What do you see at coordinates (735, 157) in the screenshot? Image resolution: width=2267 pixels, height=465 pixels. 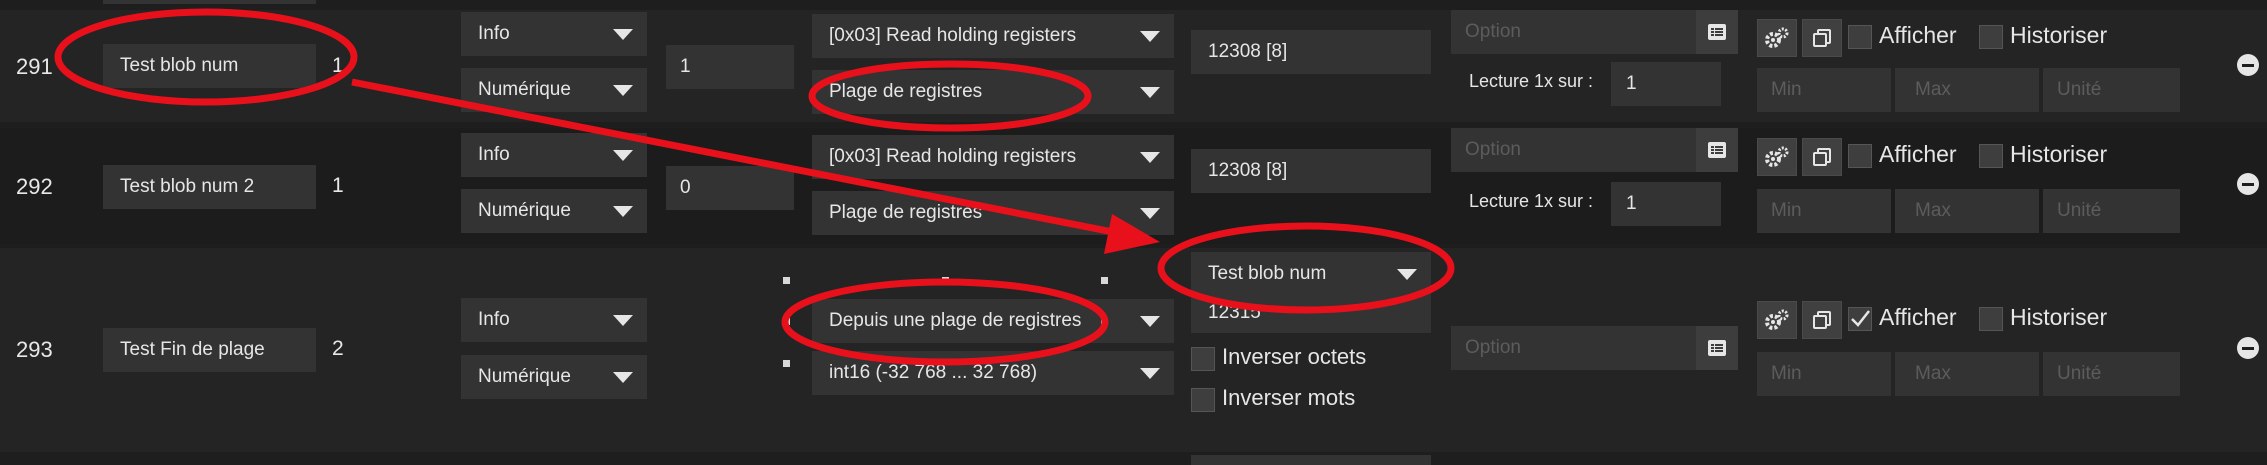 I see `annotation-arrow-line` at bounding box center [735, 157].